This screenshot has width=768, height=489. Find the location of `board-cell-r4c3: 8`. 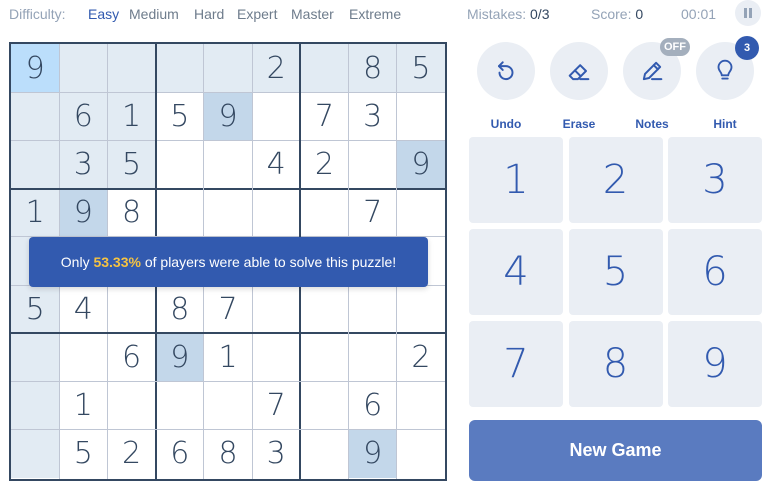

board-cell-r4c3: 8 is located at coordinates (131, 213).